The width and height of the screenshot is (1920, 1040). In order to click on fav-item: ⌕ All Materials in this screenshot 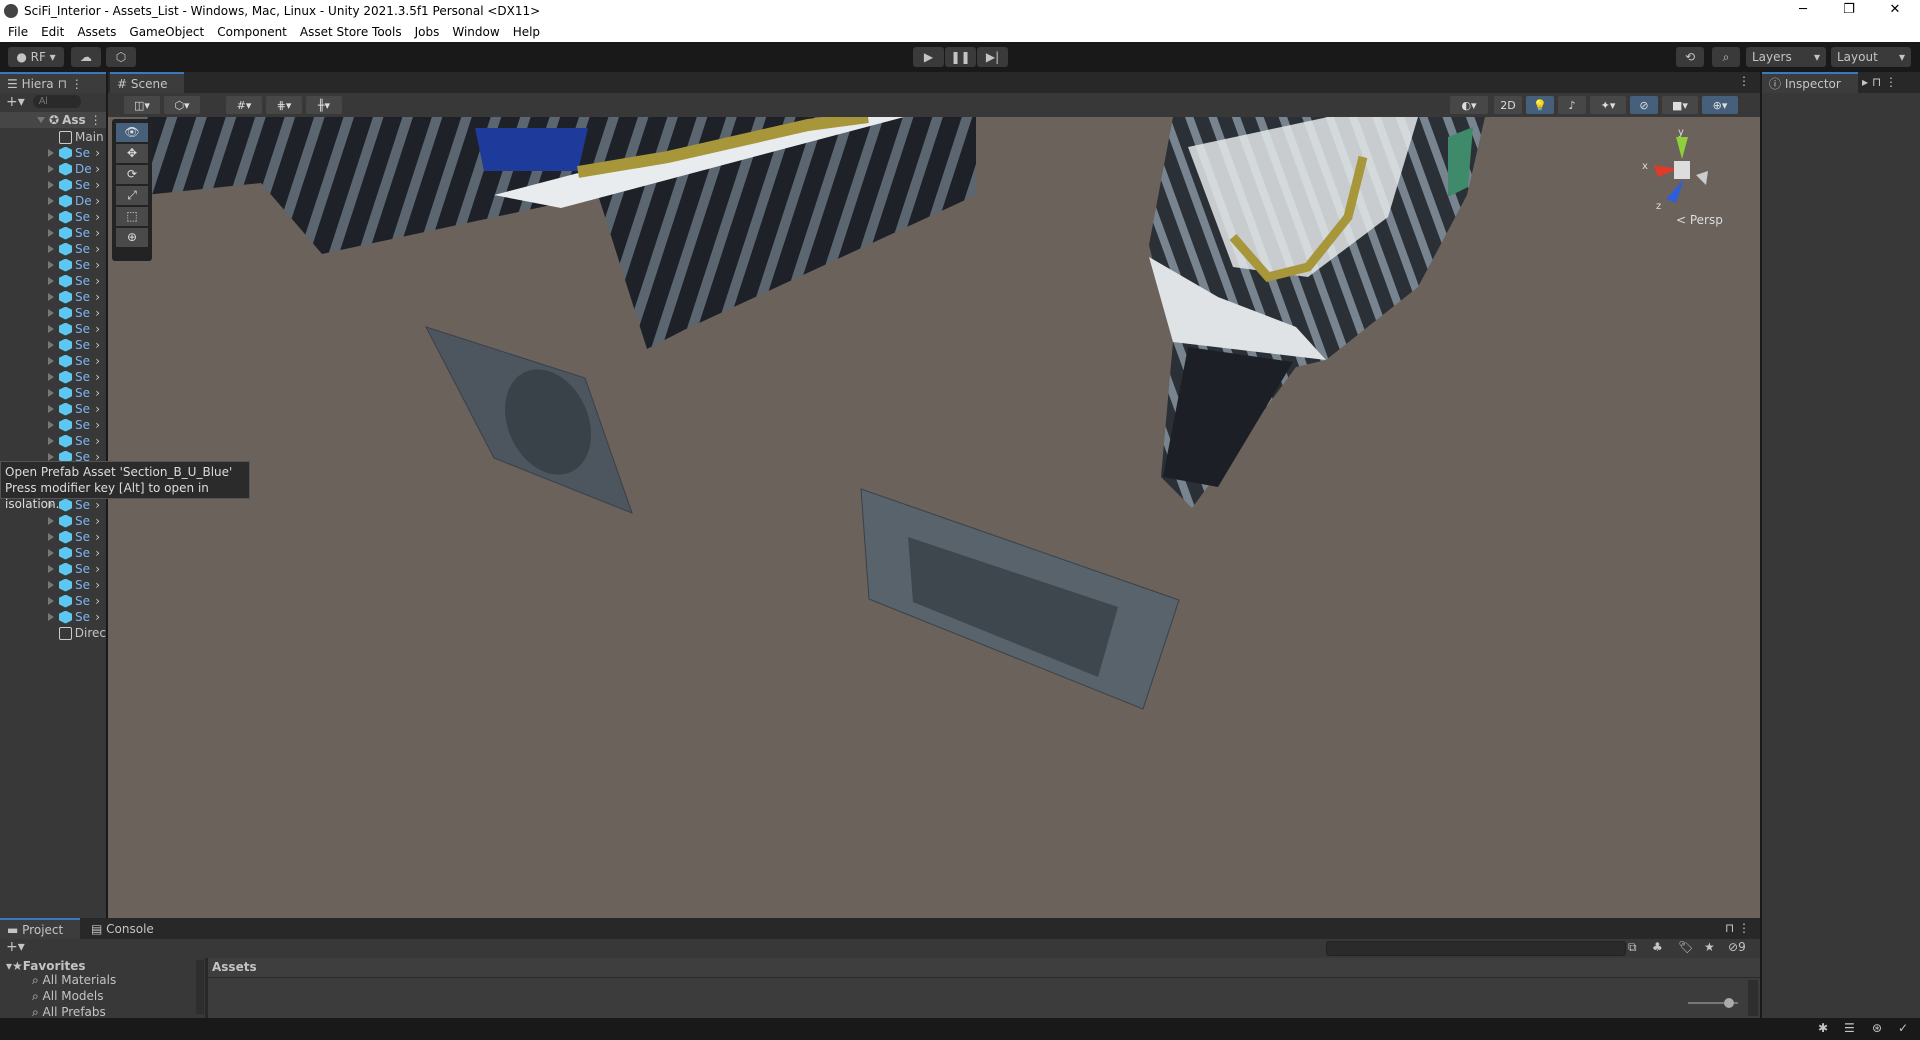, I will do `click(102, 981)`.